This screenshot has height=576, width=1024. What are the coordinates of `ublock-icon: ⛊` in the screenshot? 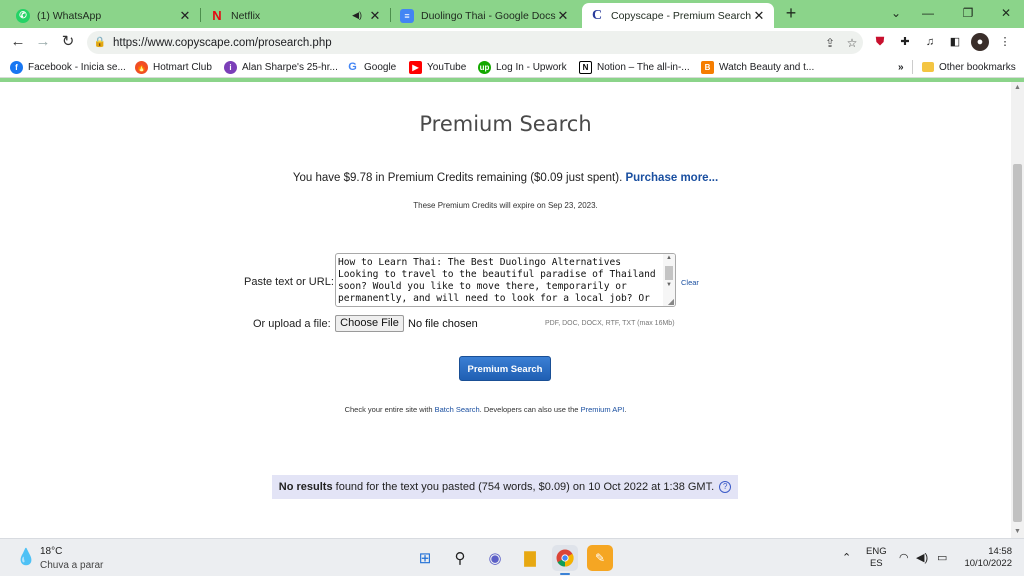 It's located at (880, 42).